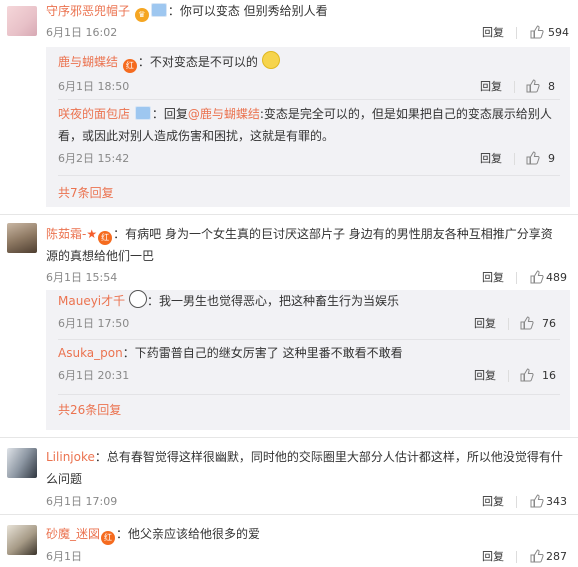  What do you see at coordinates (70, 457) in the screenshot?
I see `comment-username: Lilinjoke` at bounding box center [70, 457].